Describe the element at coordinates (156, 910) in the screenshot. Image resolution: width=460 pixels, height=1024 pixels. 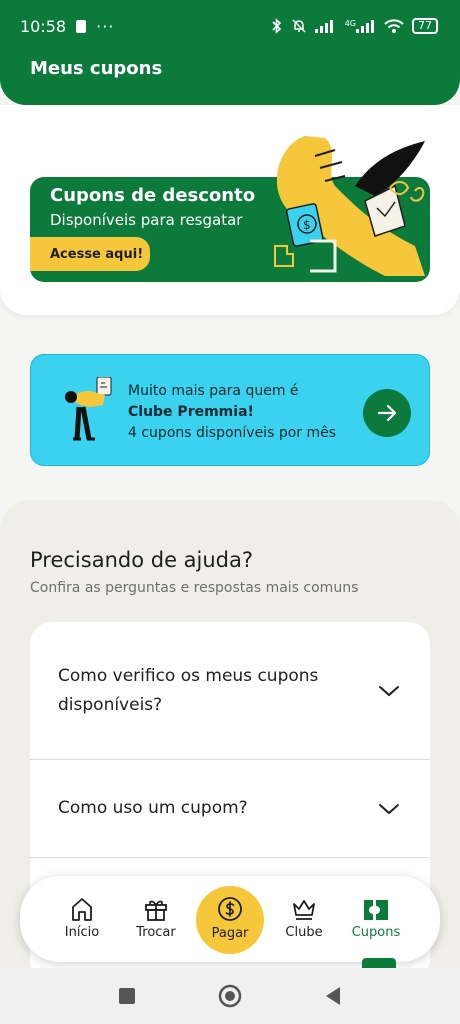
I see `gift-icon` at that location.